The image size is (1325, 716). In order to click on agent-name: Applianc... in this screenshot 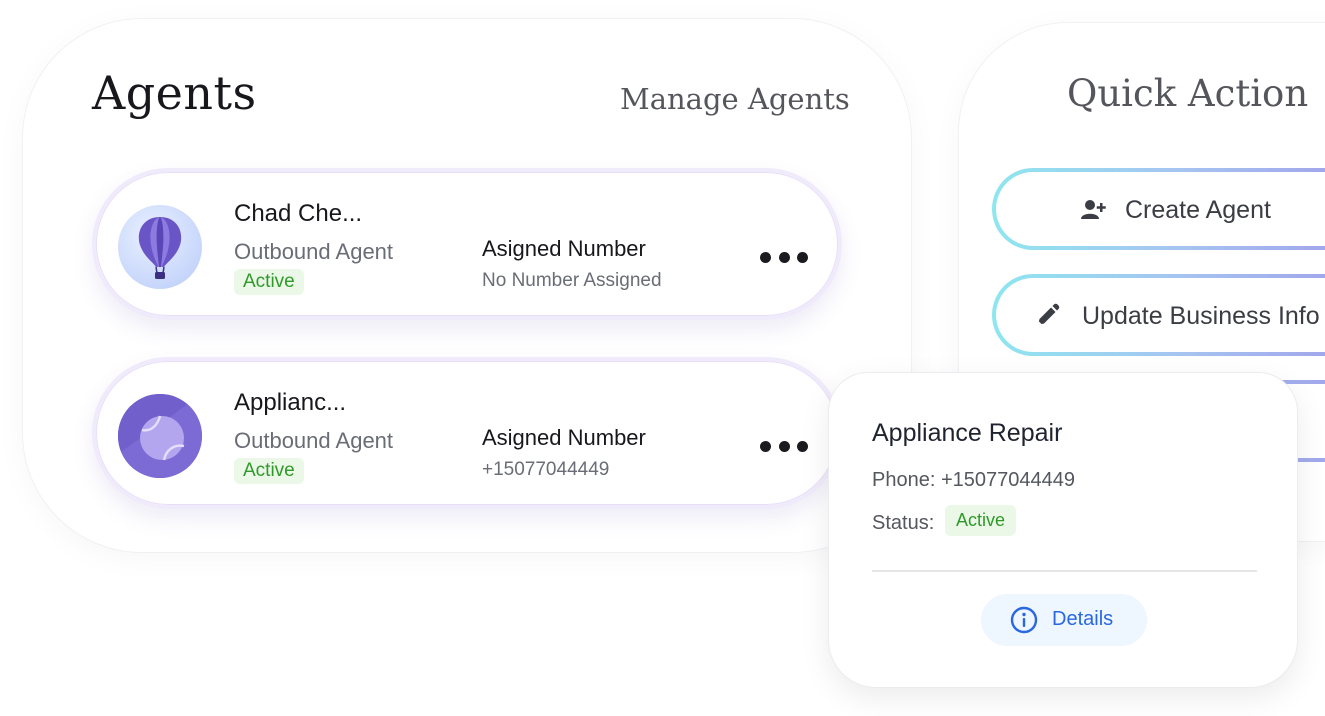, I will do `click(290, 402)`.